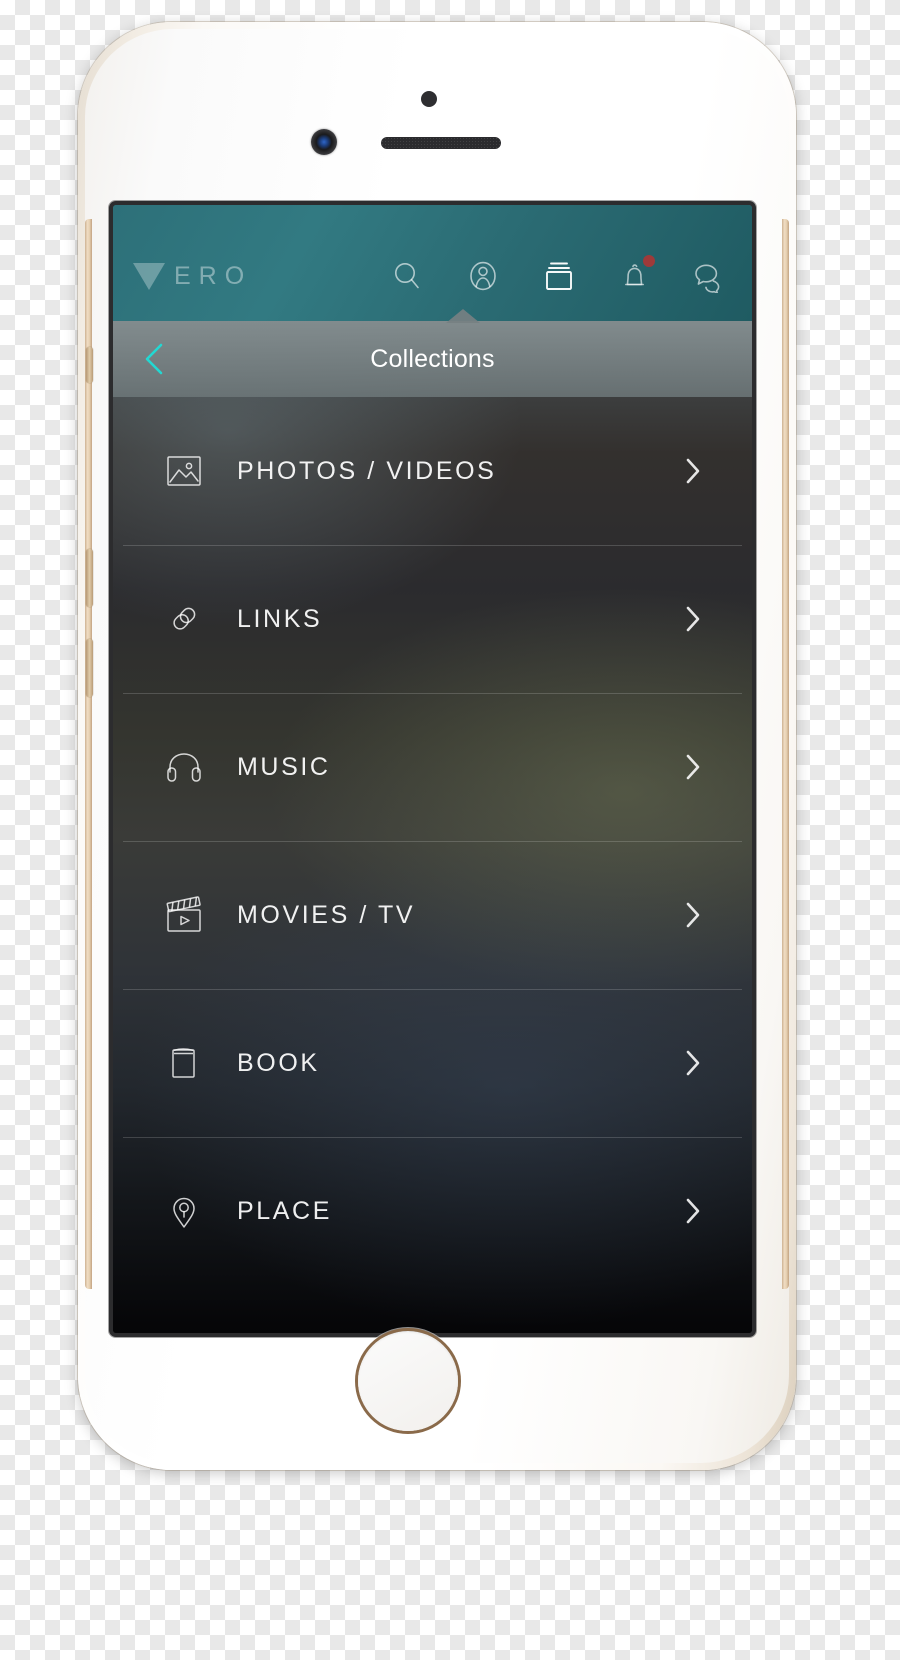 This screenshot has width=900, height=1660. What do you see at coordinates (89, 578) in the screenshot?
I see `volume-up-button` at bounding box center [89, 578].